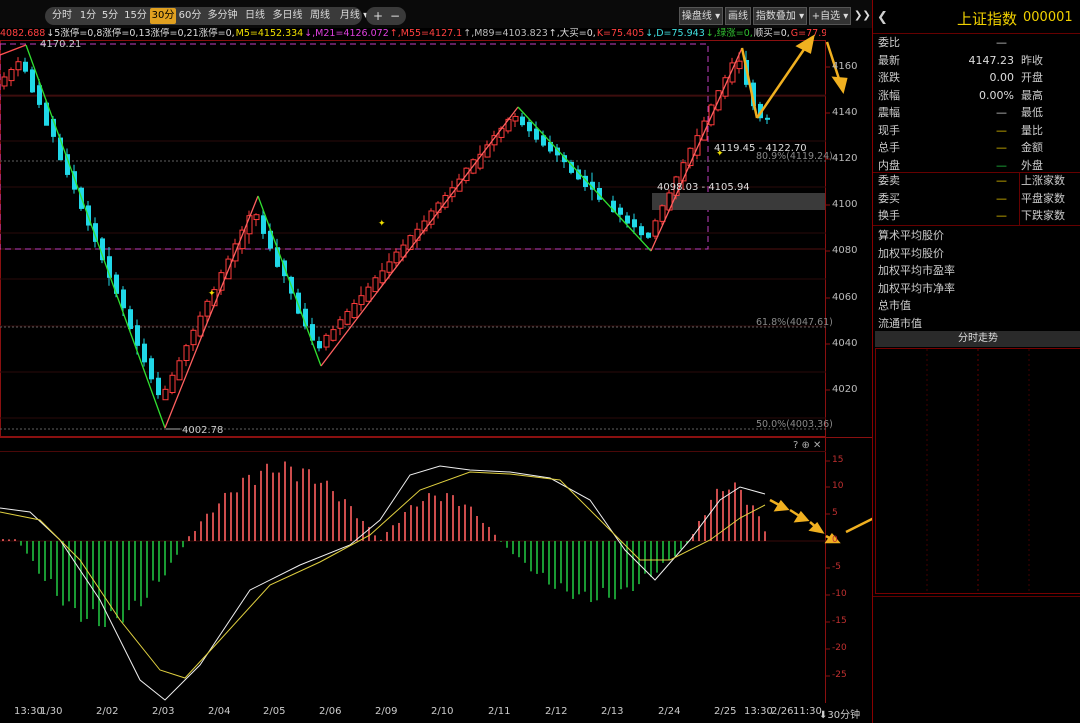  What do you see at coordinates (219, 711) in the screenshot?
I see `date-tick: 2/04` at bounding box center [219, 711].